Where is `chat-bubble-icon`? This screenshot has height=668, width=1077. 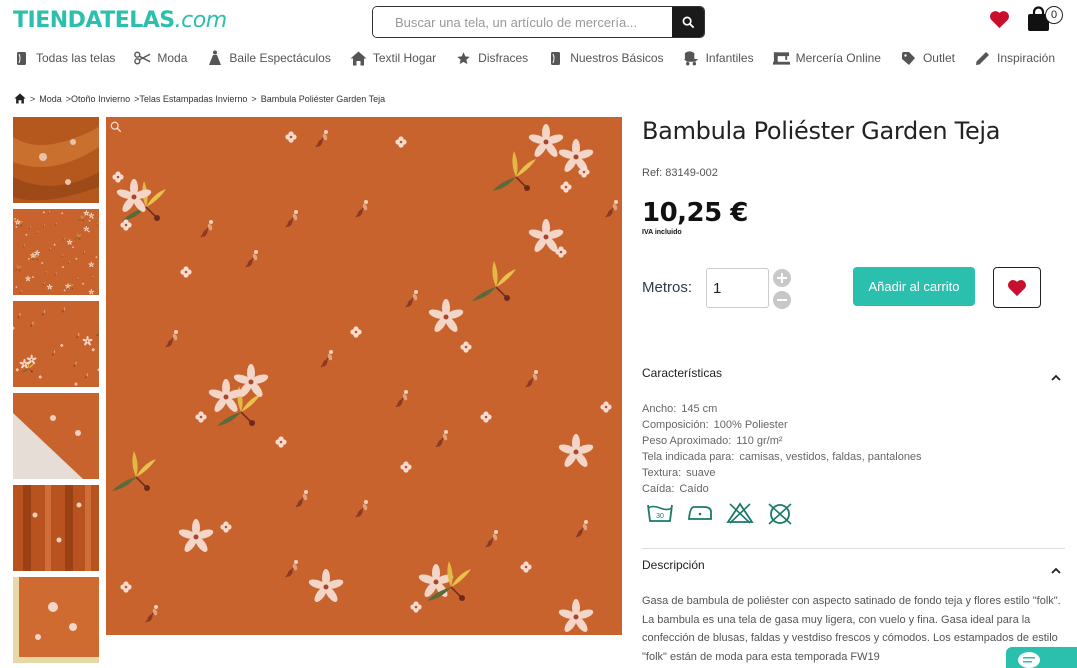 chat-bubble-icon is located at coordinates (1029, 660).